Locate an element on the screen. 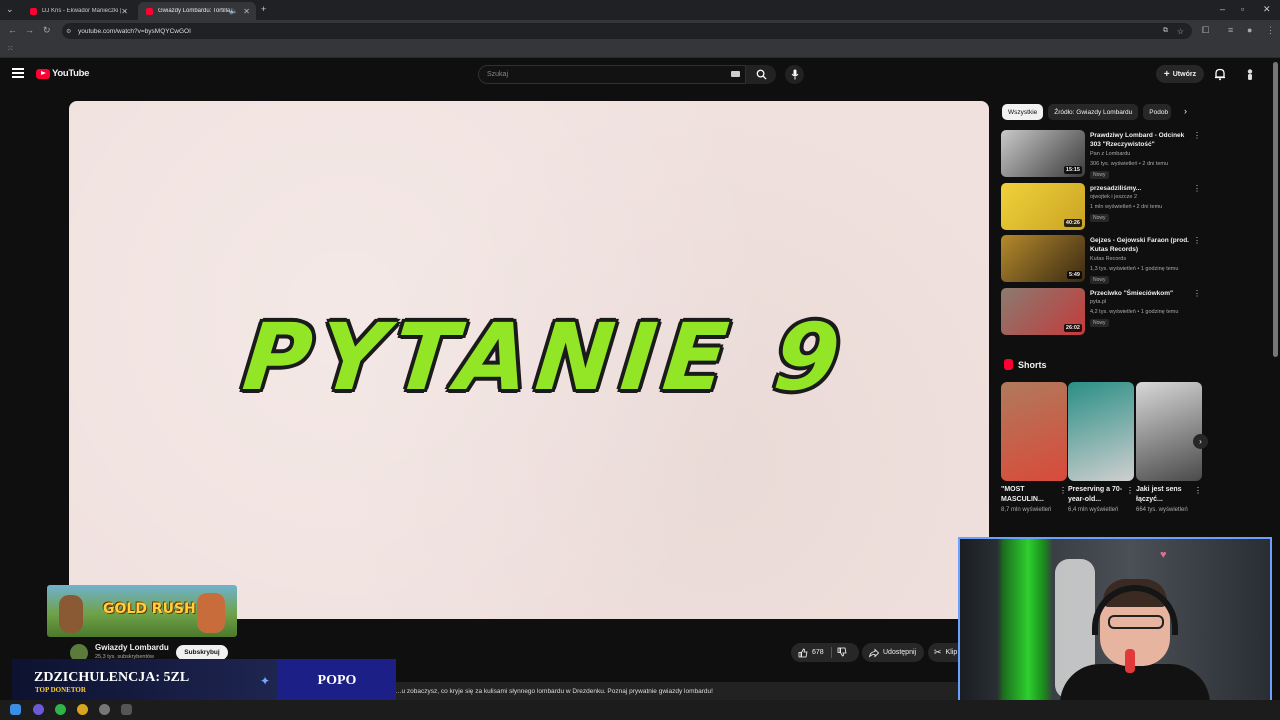 The image size is (1280, 720). new-badge: Nowy is located at coordinates (1099, 218).